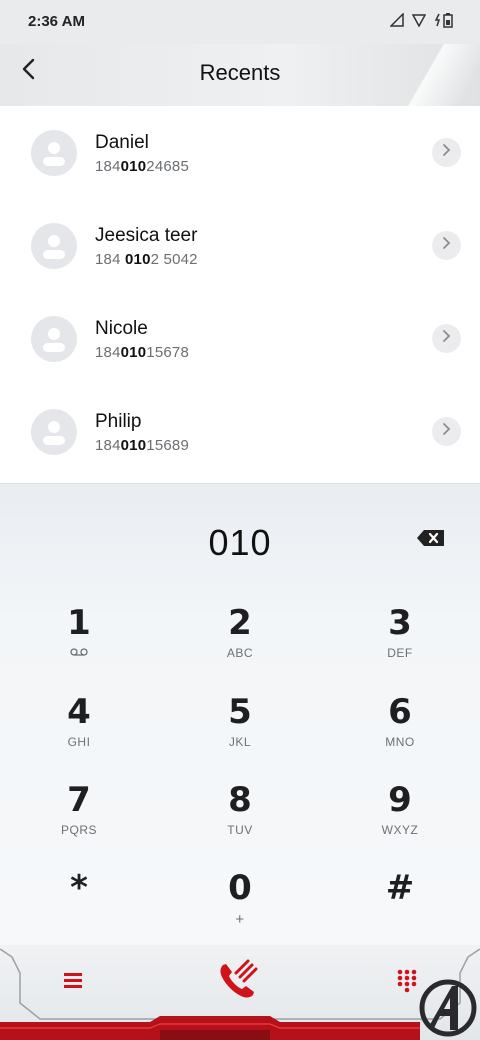 The width and height of the screenshot is (480, 1040). I want to click on key-letters: +, so click(240, 919).